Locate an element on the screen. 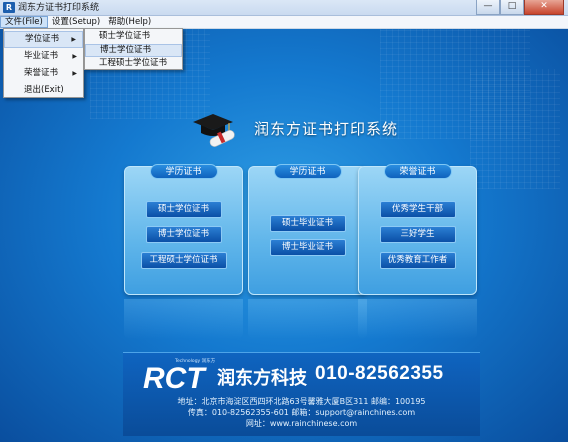 This screenshot has height=442, width=568. menu-file: 文件(File) is located at coordinates (24, 22).